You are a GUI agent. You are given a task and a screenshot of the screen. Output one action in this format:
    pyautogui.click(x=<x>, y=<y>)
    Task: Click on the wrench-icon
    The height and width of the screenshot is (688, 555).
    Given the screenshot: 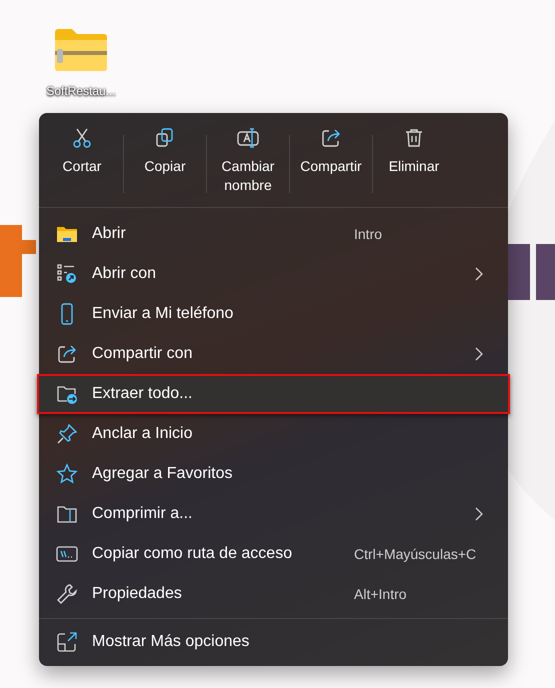 What is the action you would take?
    pyautogui.click(x=67, y=594)
    